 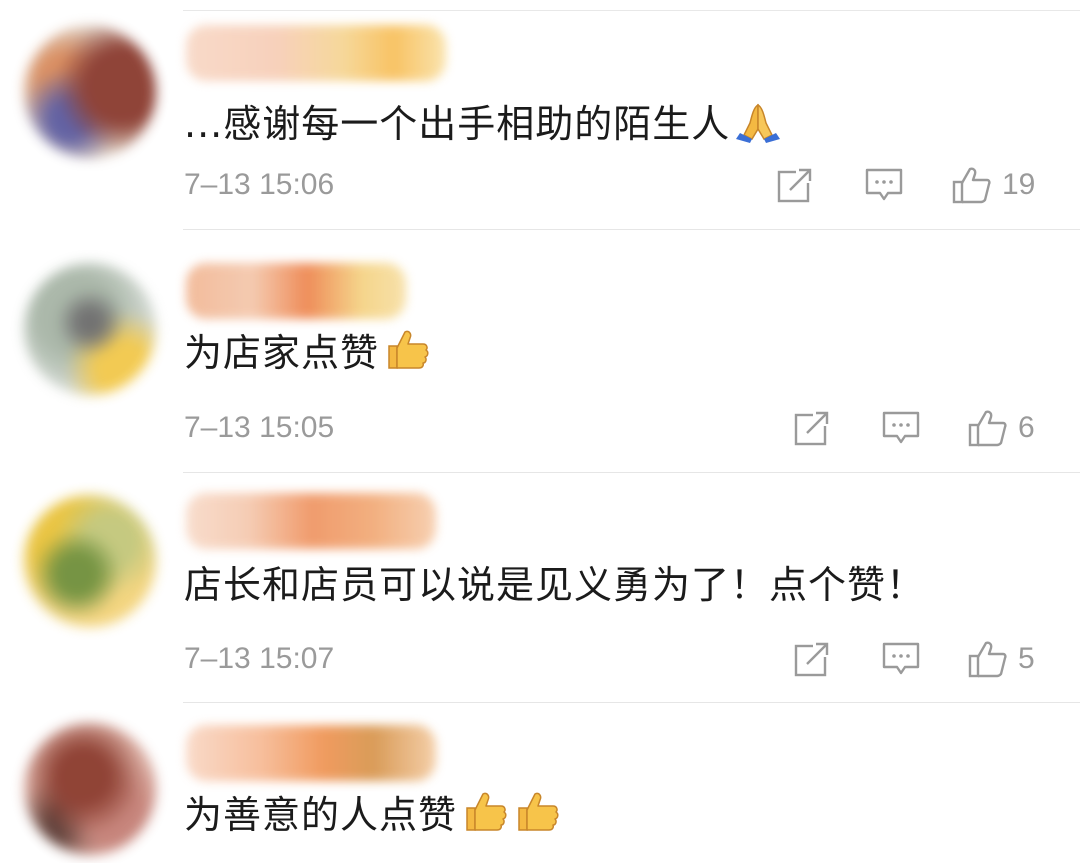 I want to click on like-button: 6, so click(x=1001, y=428).